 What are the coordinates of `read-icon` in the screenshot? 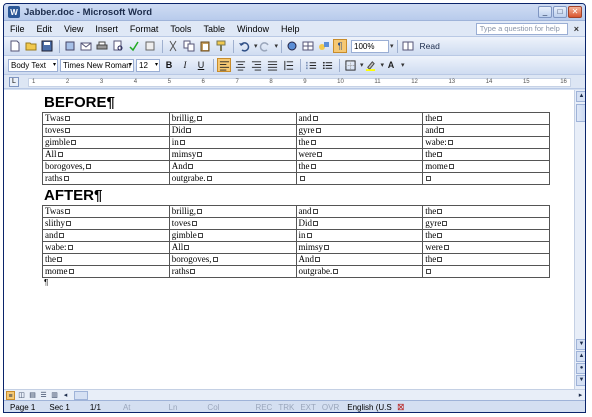 It's located at (408, 46).